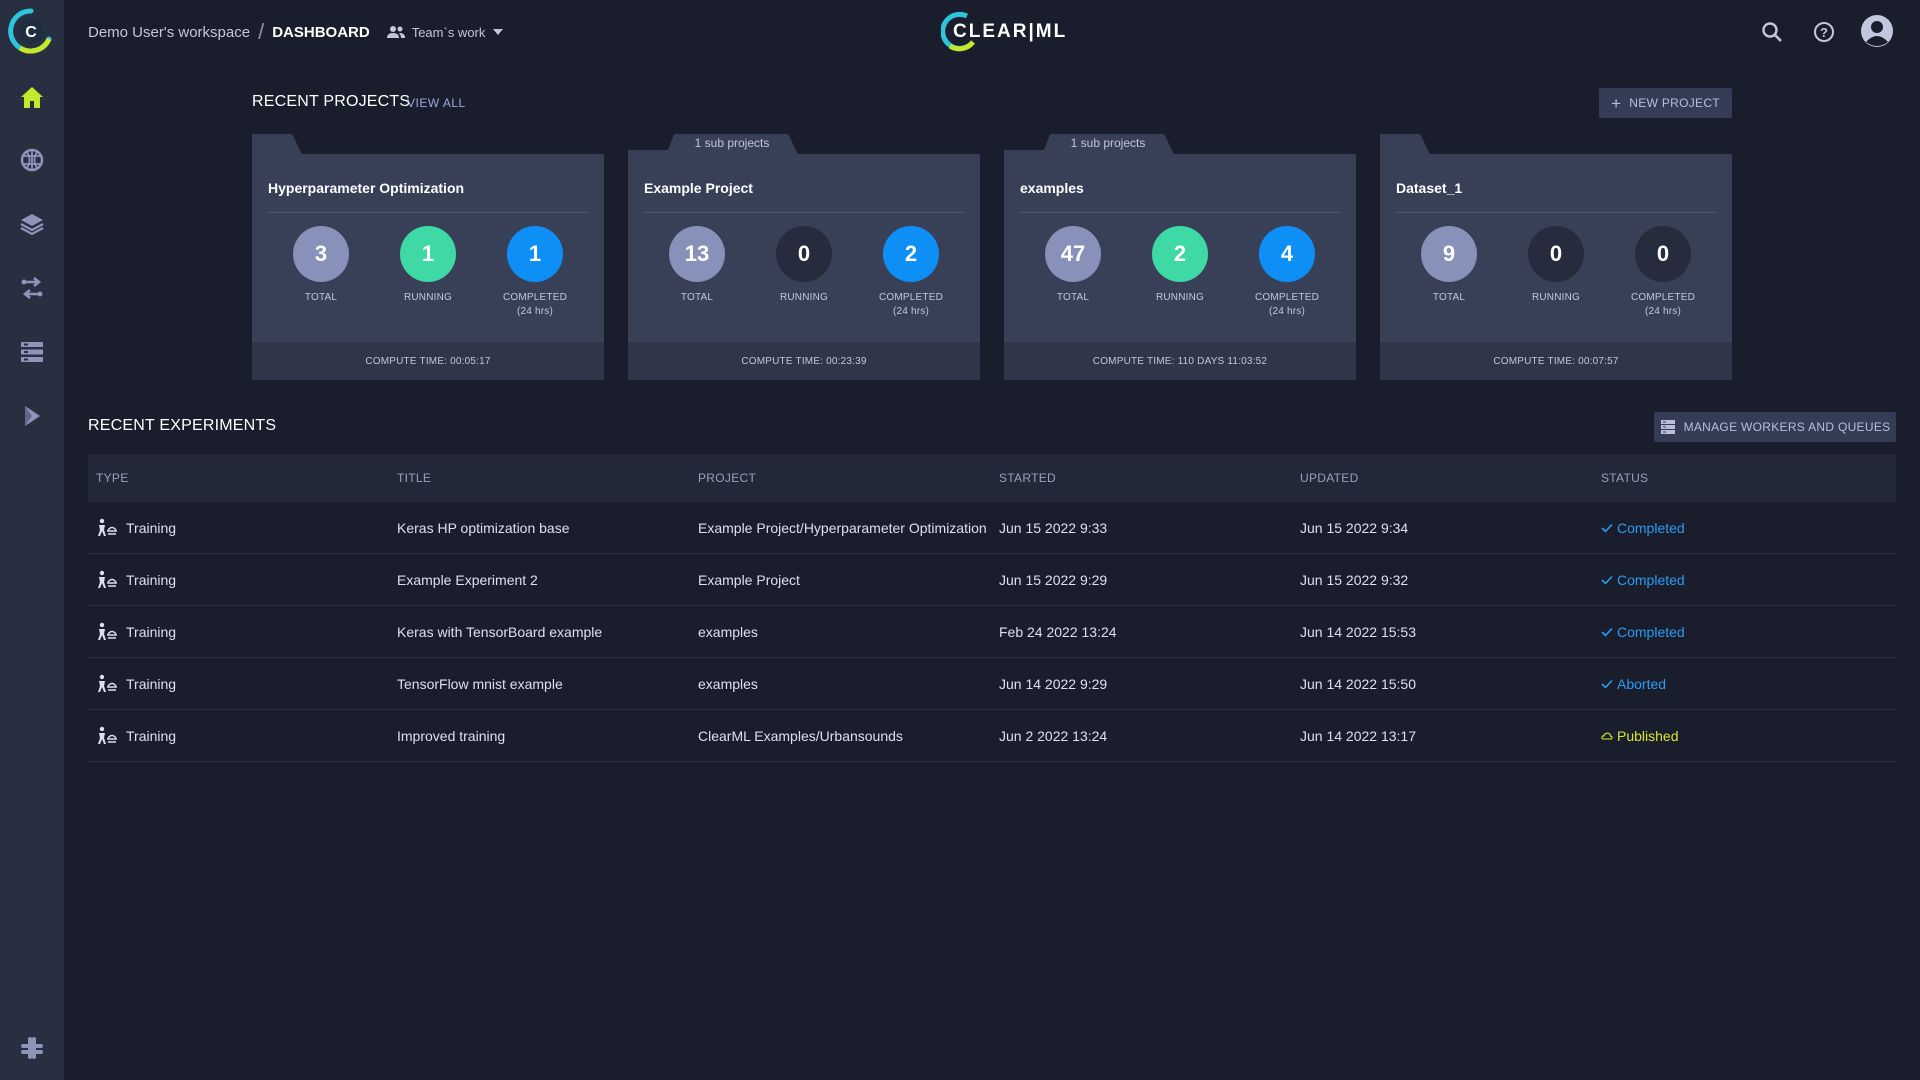  Describe the element at coordinates (547, 478) in the screenshot. I see `column-header-title: TITLE` at that location.